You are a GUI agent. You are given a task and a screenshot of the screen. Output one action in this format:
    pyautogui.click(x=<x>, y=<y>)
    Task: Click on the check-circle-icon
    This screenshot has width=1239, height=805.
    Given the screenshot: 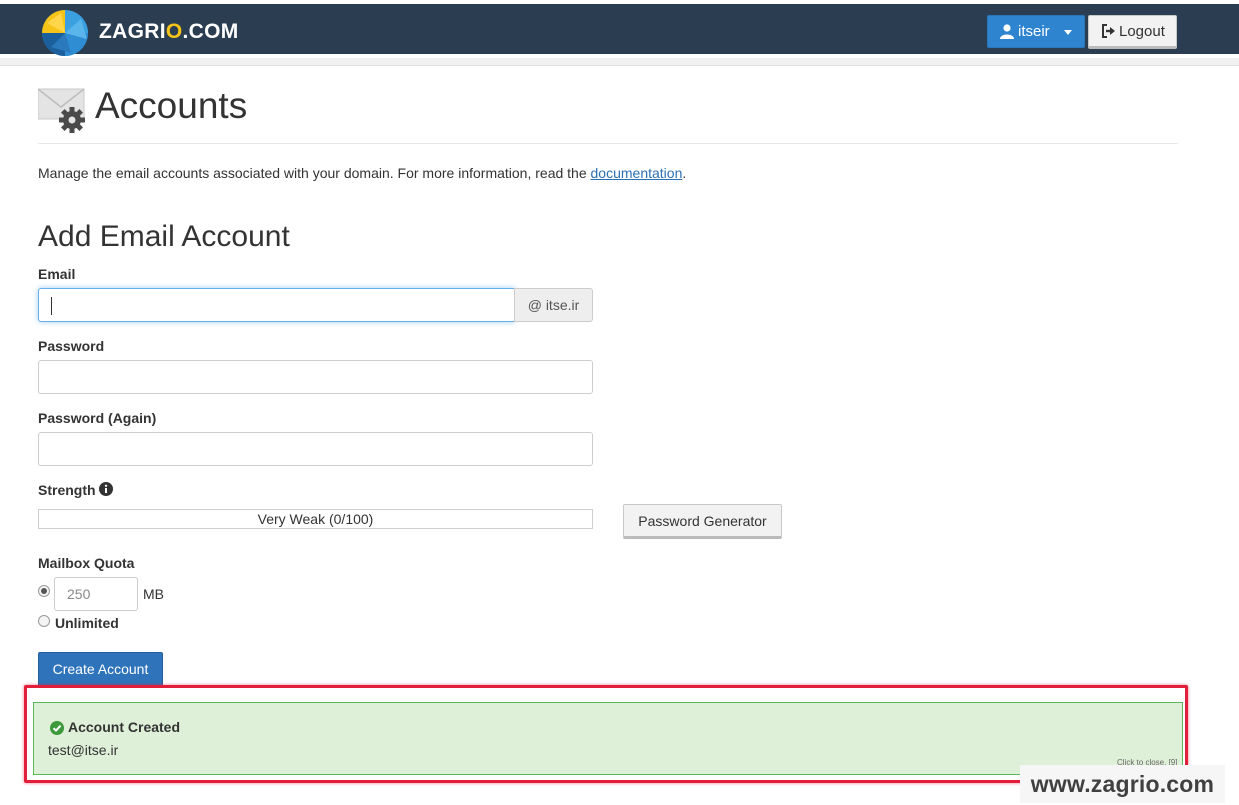 What is the action you would take?
    pyautogui.click(x=57, y=728)
    